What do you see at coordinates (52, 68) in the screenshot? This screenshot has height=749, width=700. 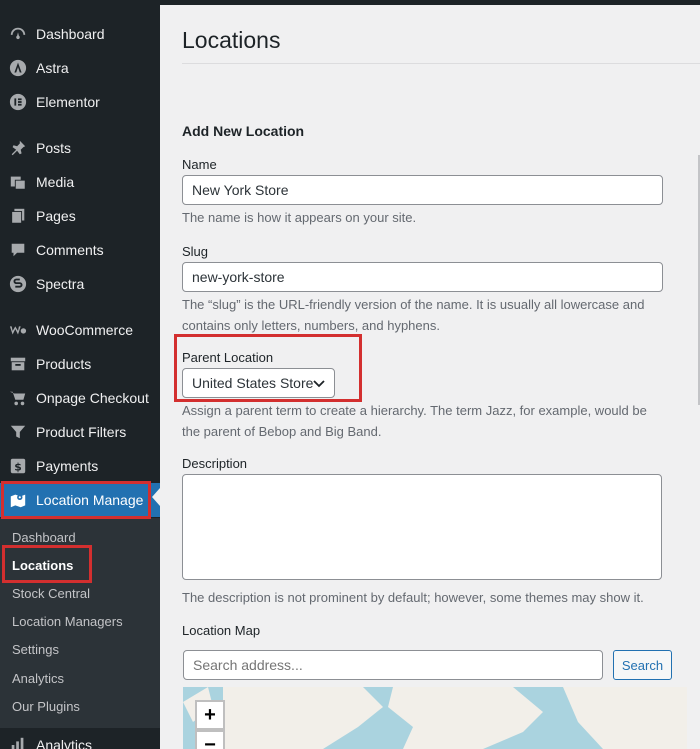 I see `sidebar-item-label: Astra` at bounding box center [52, 68].